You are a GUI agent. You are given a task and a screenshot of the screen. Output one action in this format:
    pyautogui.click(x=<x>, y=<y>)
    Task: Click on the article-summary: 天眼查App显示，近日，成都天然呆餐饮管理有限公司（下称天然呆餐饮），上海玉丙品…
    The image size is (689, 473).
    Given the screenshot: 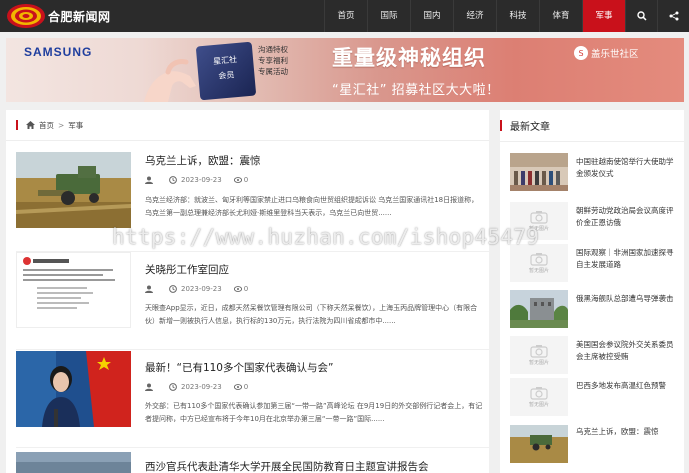 What is the action you would take?
    pyautogui.click(x=311, y=314)
    